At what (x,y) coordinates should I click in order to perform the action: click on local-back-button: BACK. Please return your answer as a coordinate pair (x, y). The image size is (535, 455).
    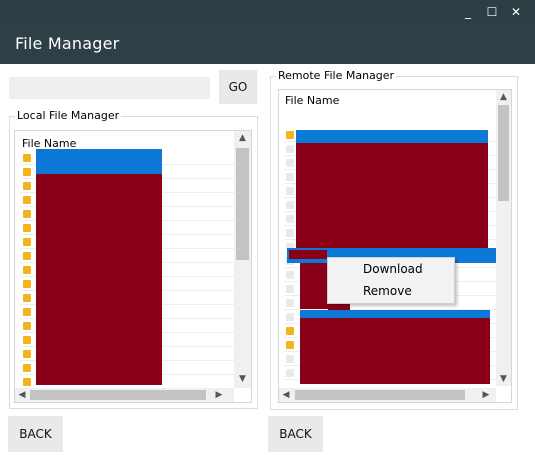
    Looking at the image, I should click on (35, 434).